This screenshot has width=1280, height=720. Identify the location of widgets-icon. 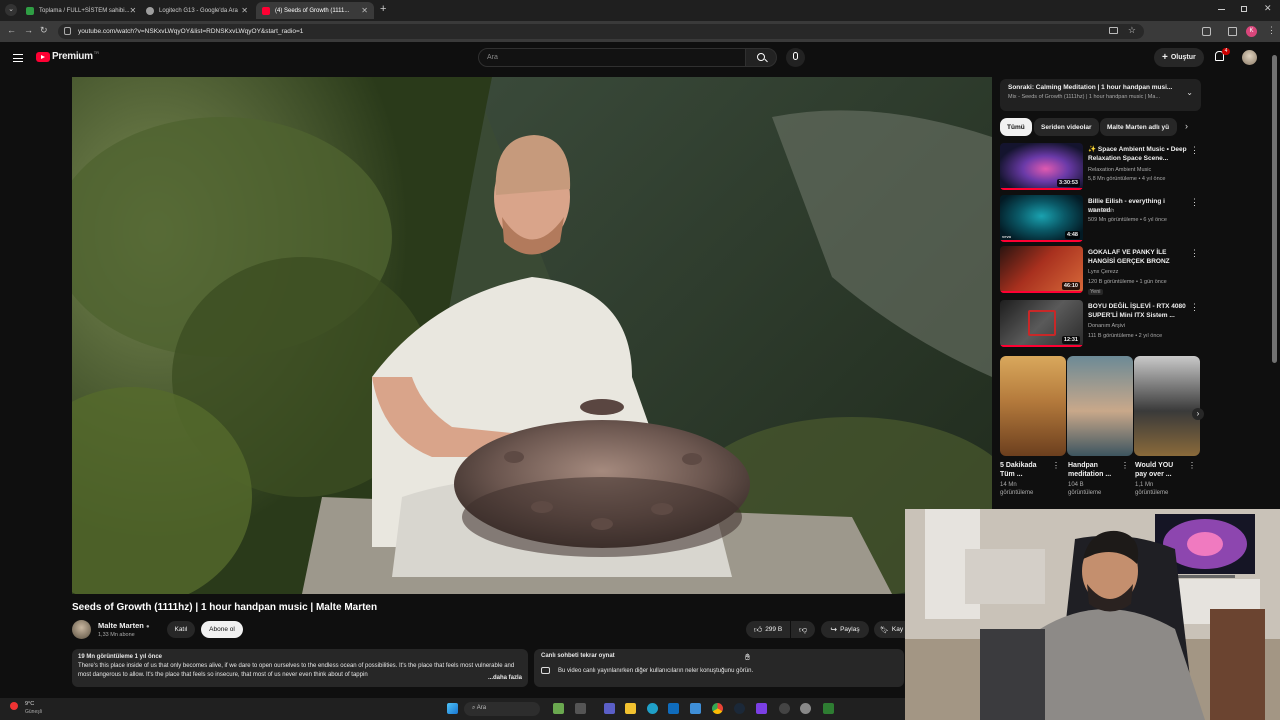
(558, 708).